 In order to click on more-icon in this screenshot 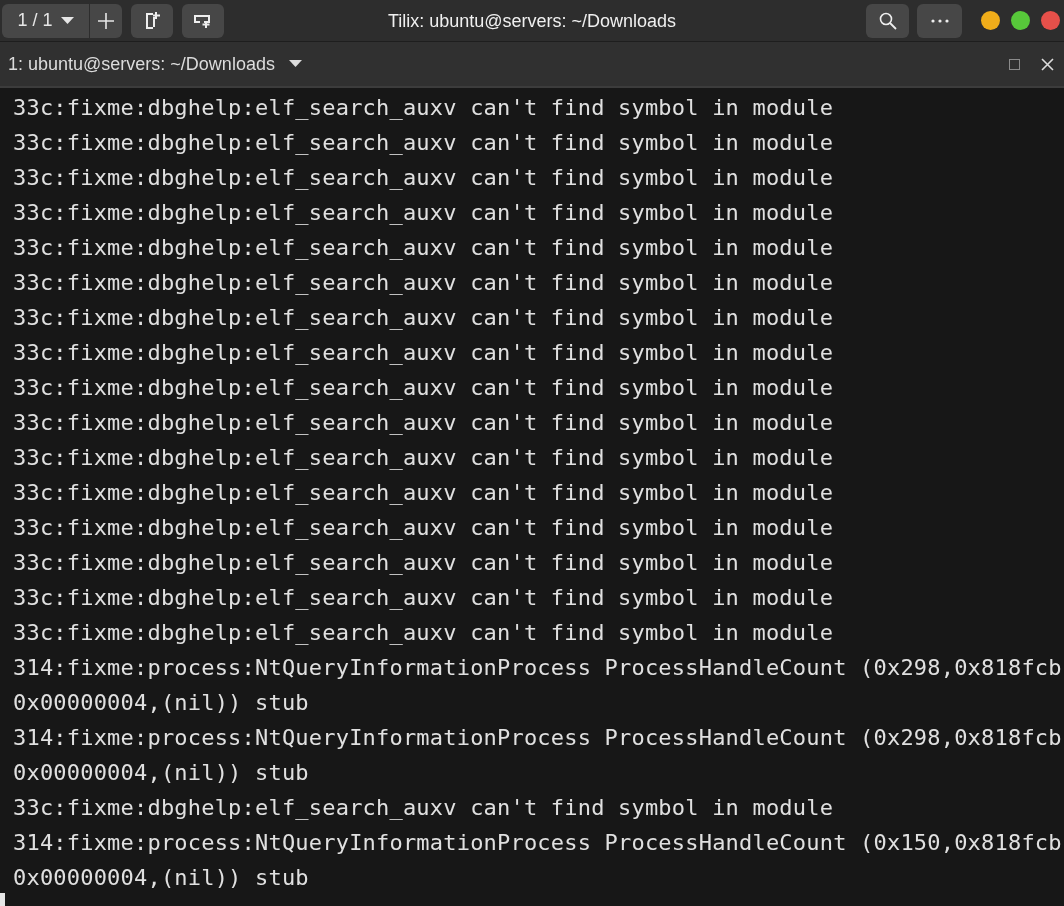, I will do `click(939, 20)`.